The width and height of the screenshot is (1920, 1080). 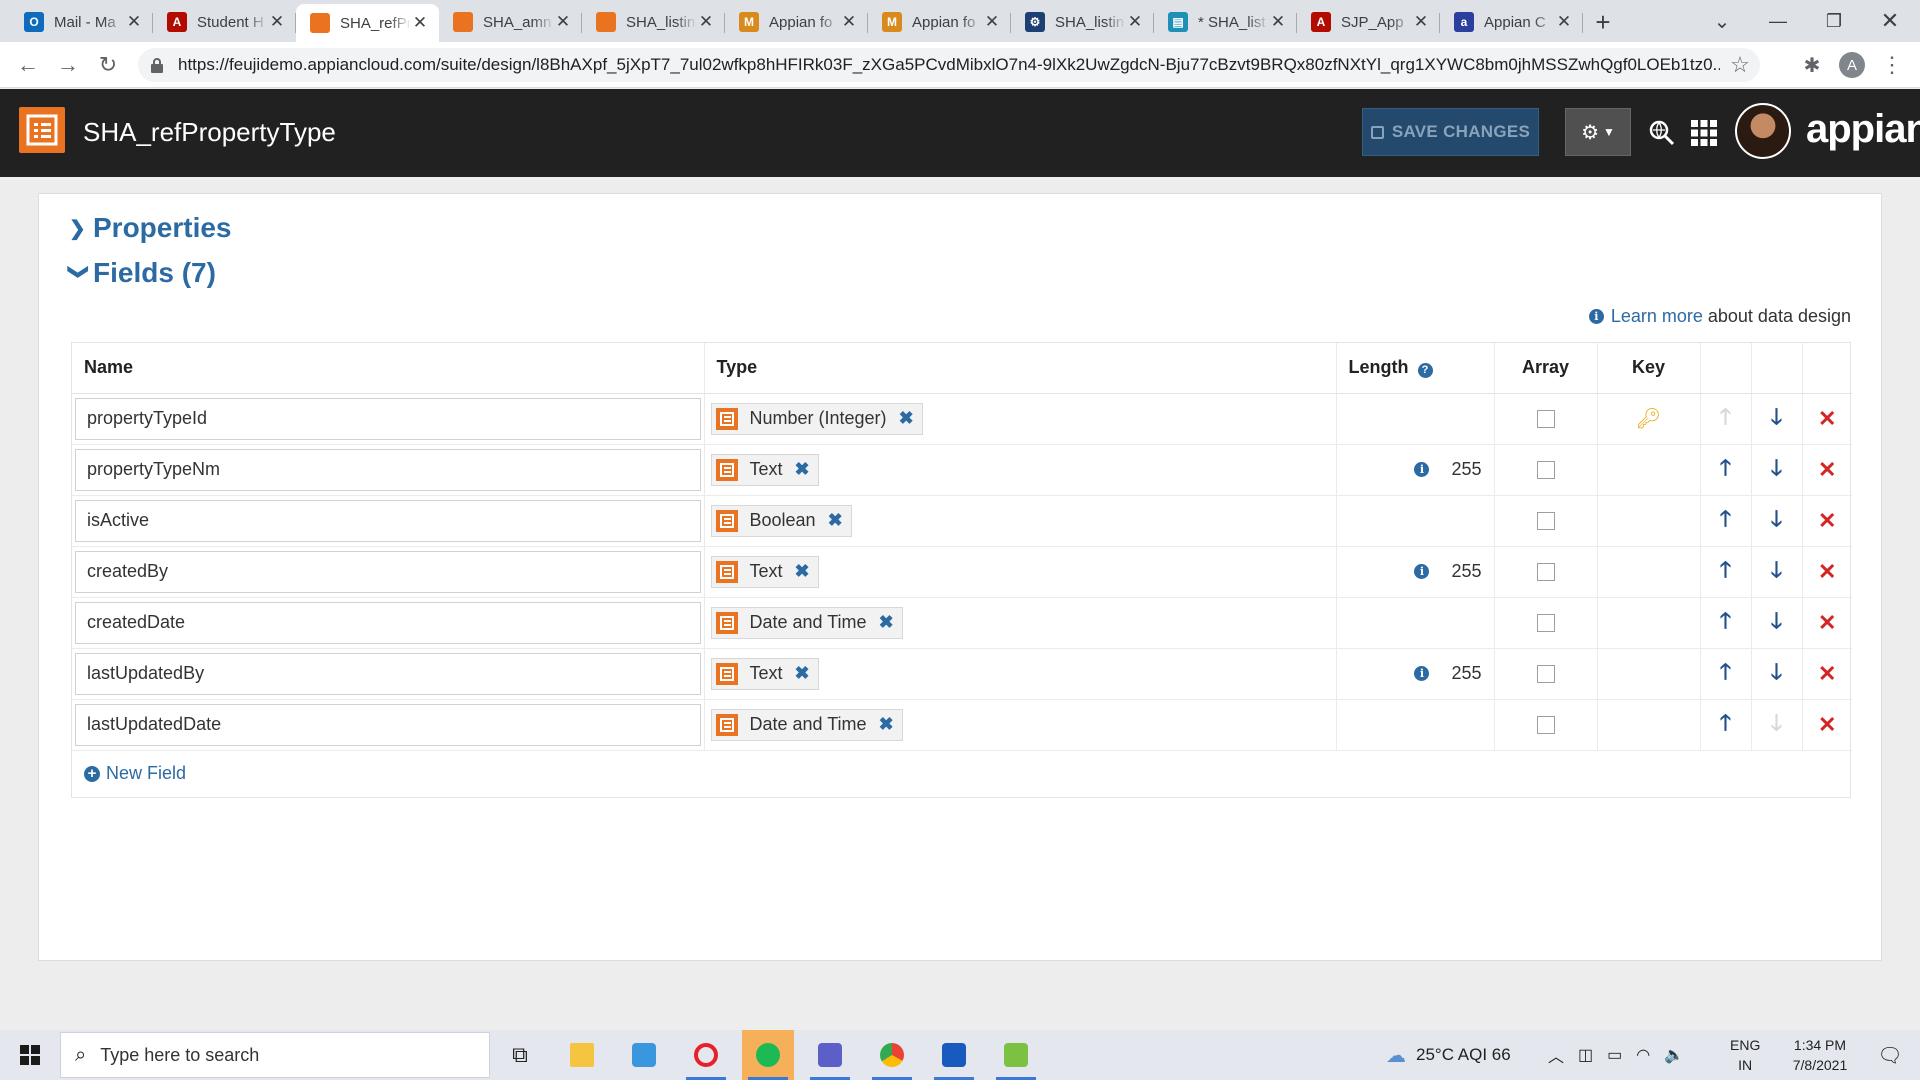 I want to click on paint-icon, so click(x=1016, y=1055).